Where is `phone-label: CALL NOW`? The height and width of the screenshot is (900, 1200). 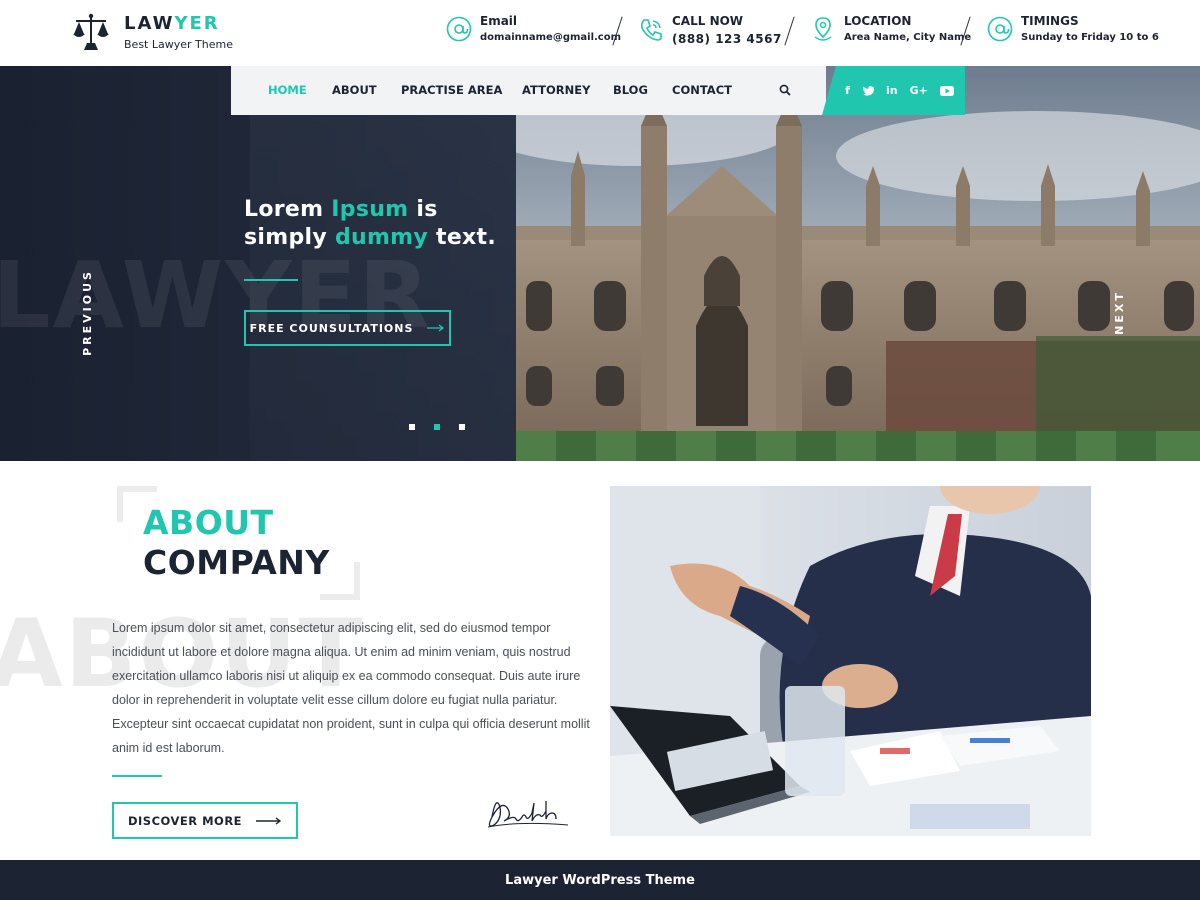 phone-label: CALL NOW is located at coordinates (708, 21).